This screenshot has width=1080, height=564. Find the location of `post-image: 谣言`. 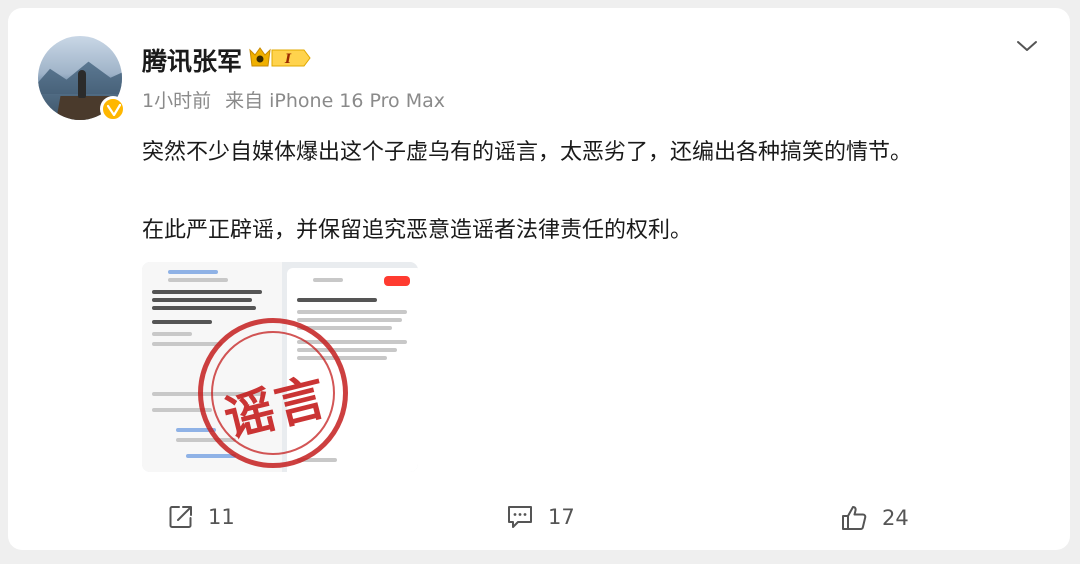

post-image: 谣言 is located at coordinates (280, 367).